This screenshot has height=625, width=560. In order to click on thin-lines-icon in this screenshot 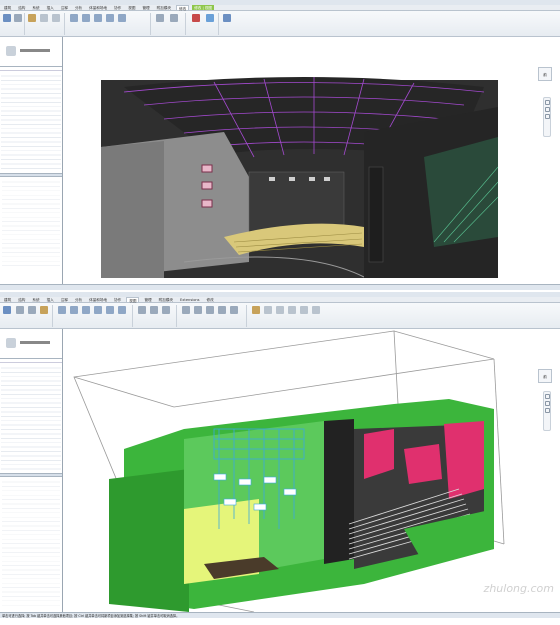, I will do `click(44, 310)`.